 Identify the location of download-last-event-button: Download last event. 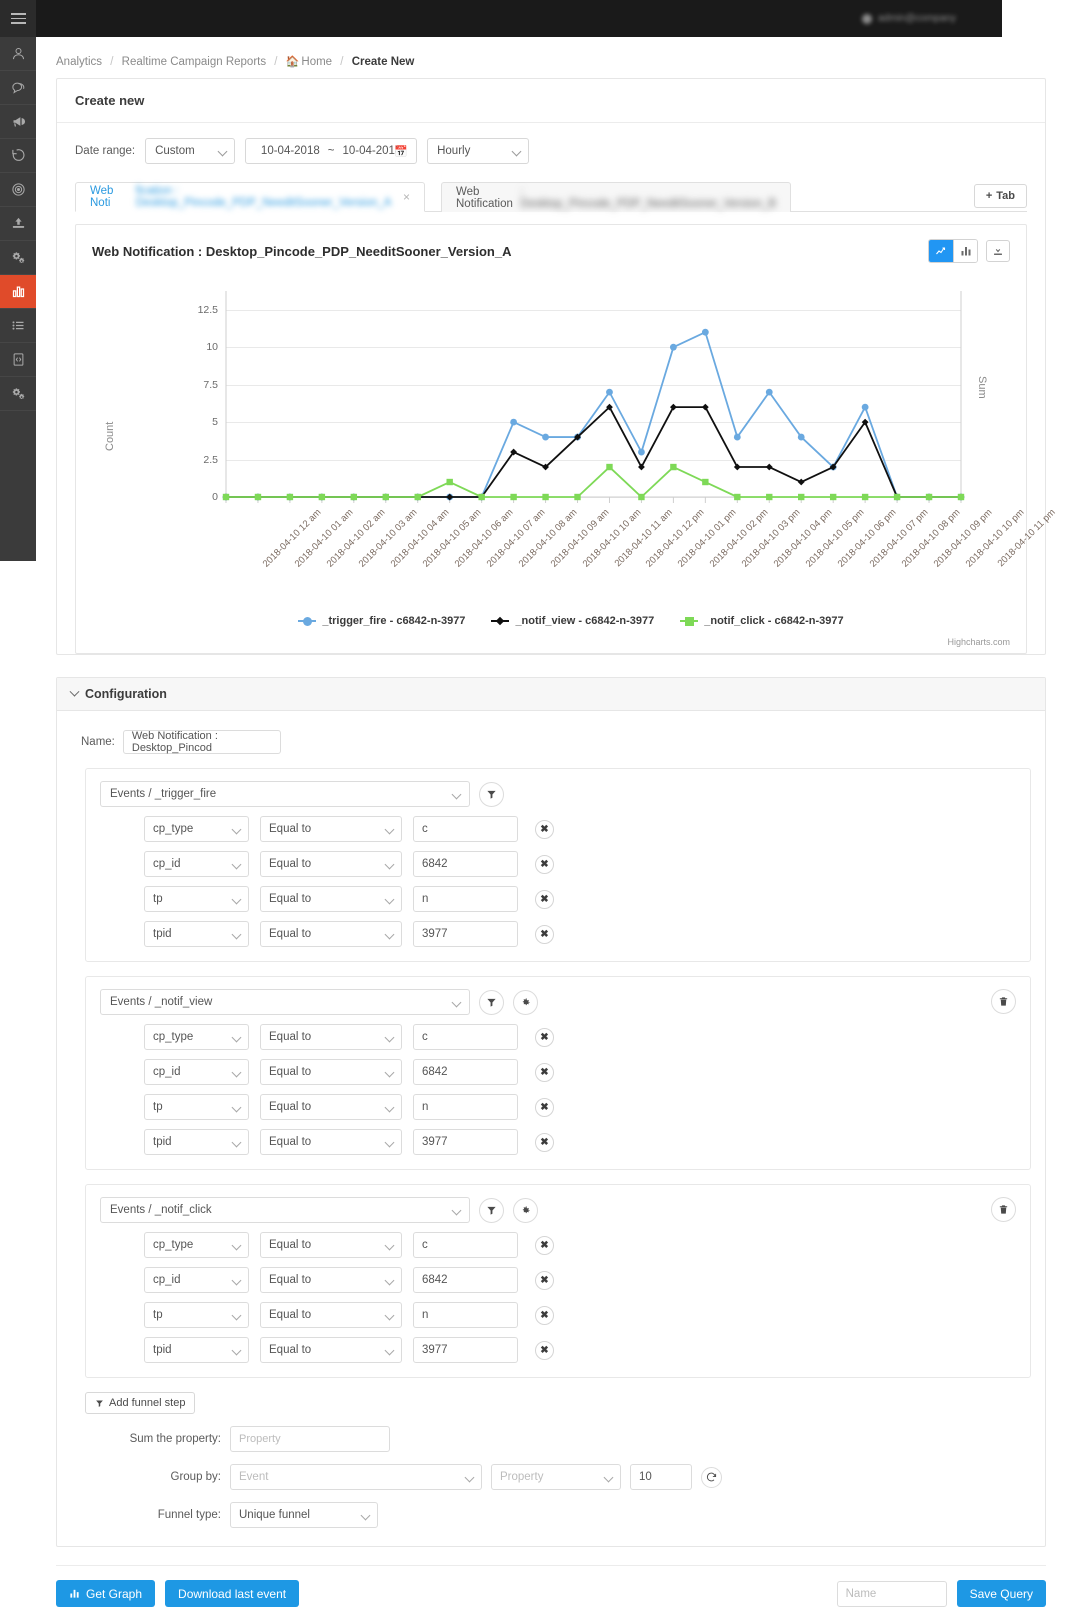
(232, 1593).